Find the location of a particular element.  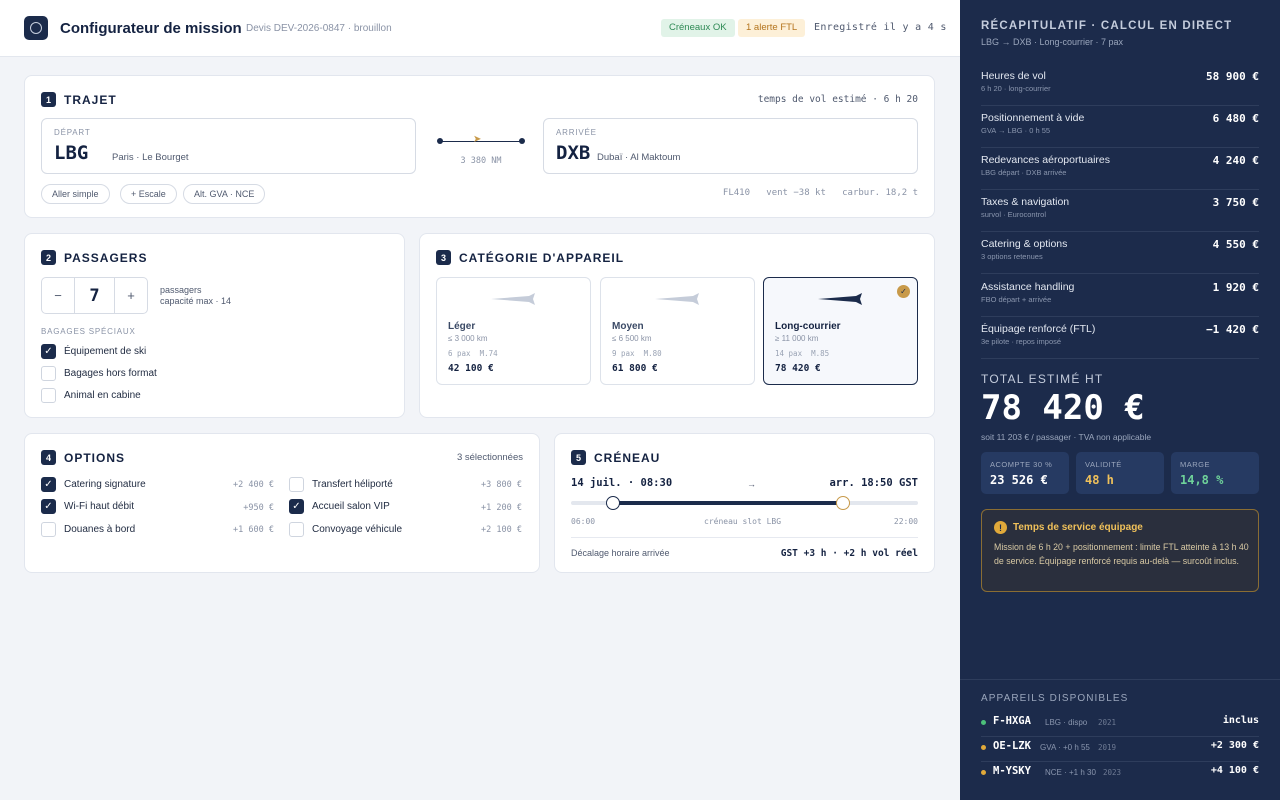

arrival-code: DXB is located at coordinates (573, 153).